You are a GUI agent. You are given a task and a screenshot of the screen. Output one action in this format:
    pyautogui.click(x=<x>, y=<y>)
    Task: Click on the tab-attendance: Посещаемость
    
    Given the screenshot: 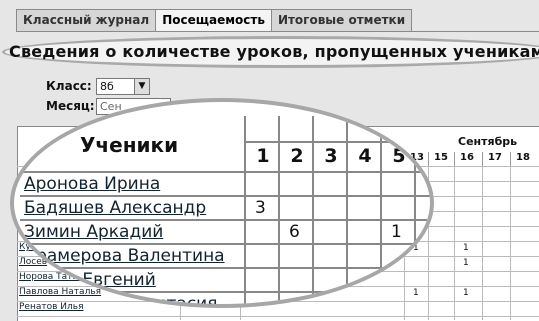 What is the action you would take?
    pyautogui.click(x=213, y=20)
    